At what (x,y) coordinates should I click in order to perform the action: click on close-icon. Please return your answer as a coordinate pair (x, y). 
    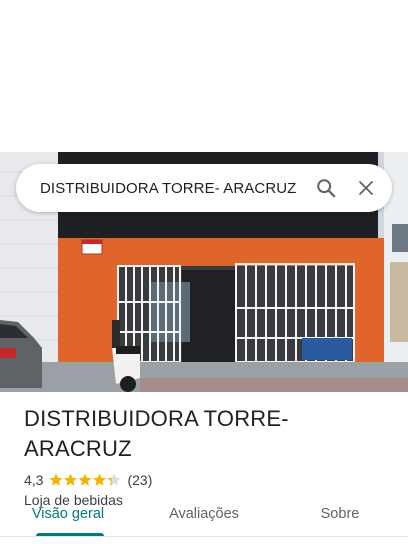
    Looking at the image, I should click on (366, 188).